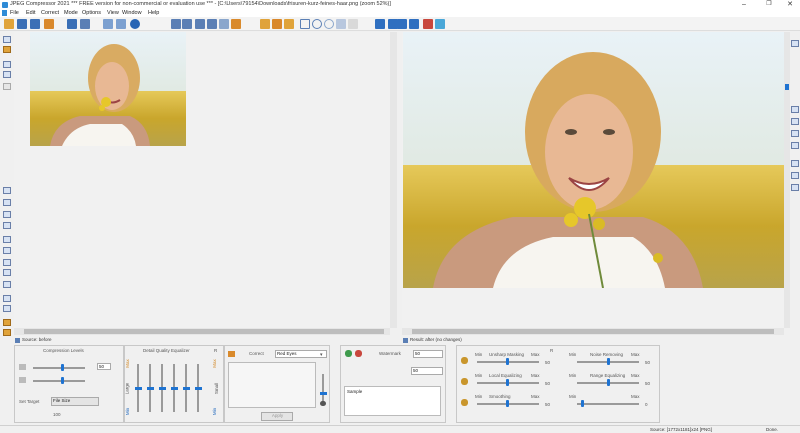  What do you see at coordinates (71, 13) in the screenshot?
I see `menu-mode: Mode` at bounding box center [71, 13].